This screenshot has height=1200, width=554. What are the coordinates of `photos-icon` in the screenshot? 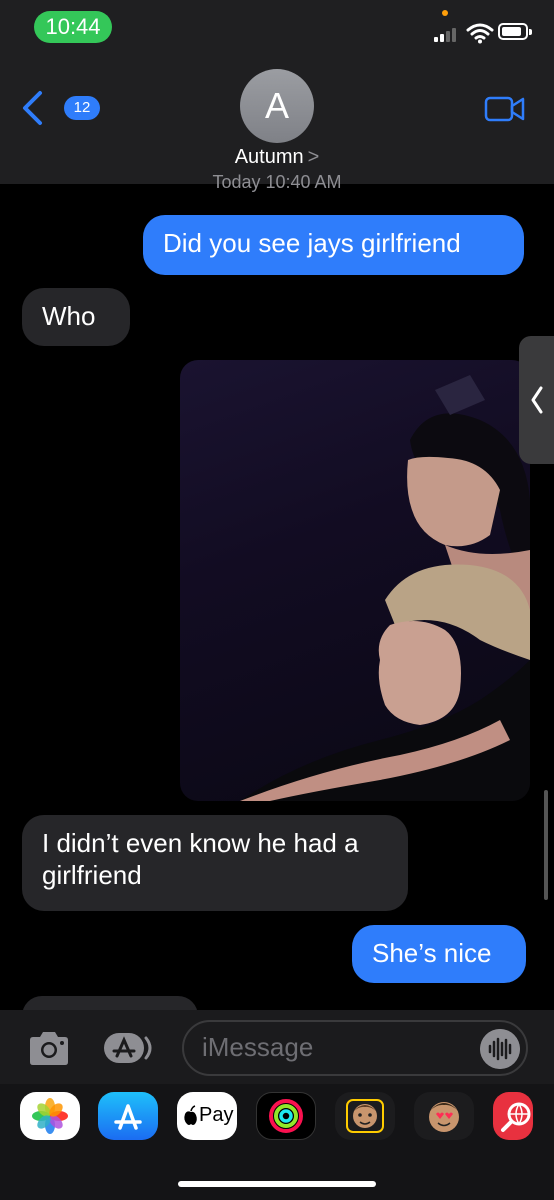 It's located at (50, 1116).